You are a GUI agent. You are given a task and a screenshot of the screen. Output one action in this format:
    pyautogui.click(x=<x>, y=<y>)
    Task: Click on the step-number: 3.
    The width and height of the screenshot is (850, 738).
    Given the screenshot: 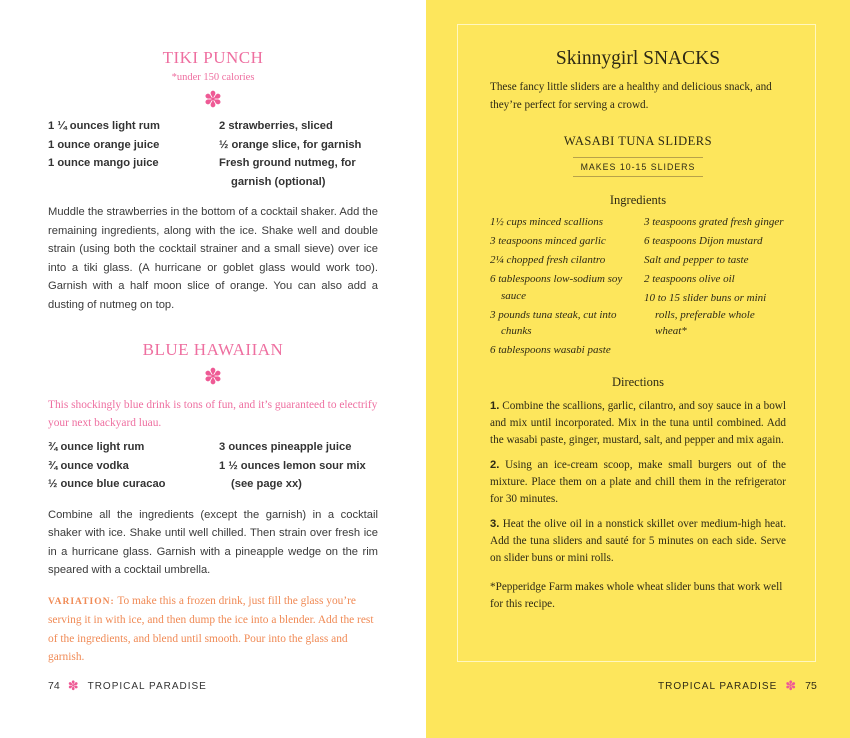 What is the action you would take?
    pyautogui.click(x=495, y=524)
    